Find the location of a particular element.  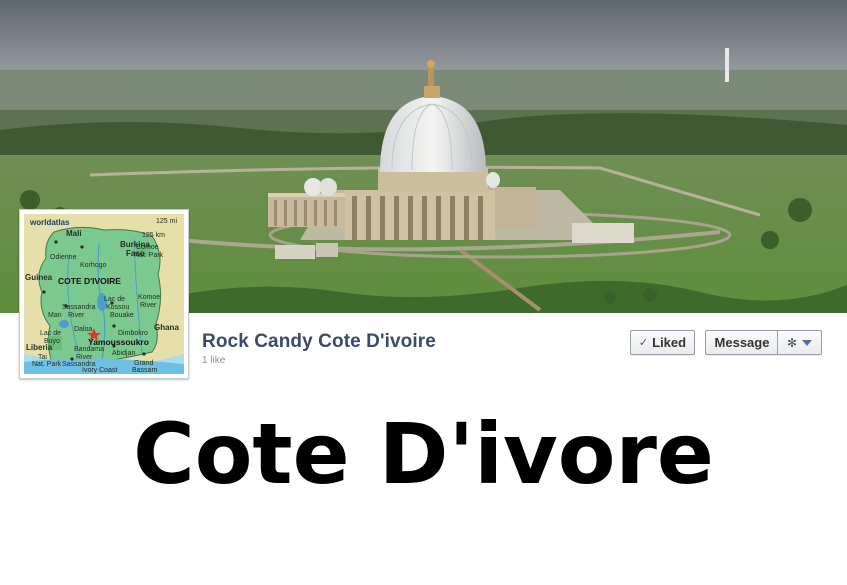

map-label-grand-bassam-2: Bassam is located at coordinates (145, 370).